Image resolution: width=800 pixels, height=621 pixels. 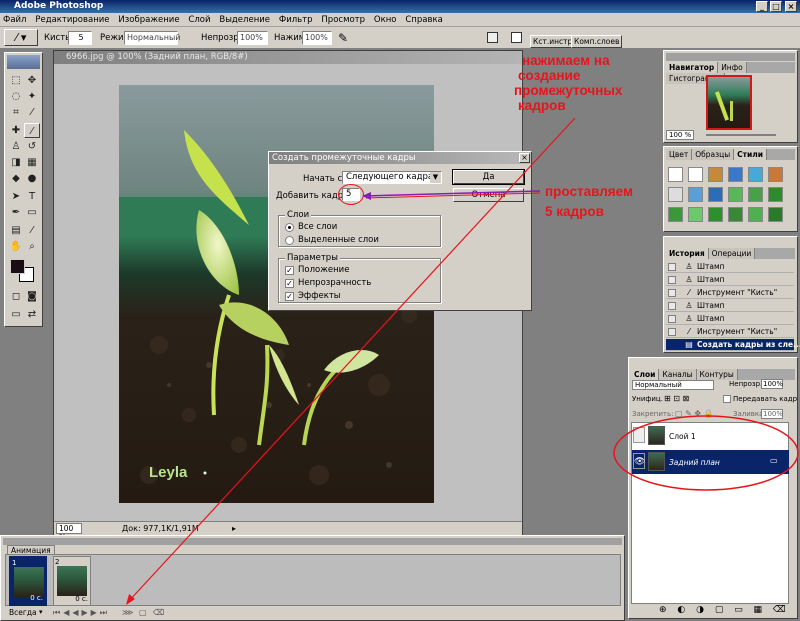 I want to click on frame-delay: 0 с., so click(x=72, y=599).